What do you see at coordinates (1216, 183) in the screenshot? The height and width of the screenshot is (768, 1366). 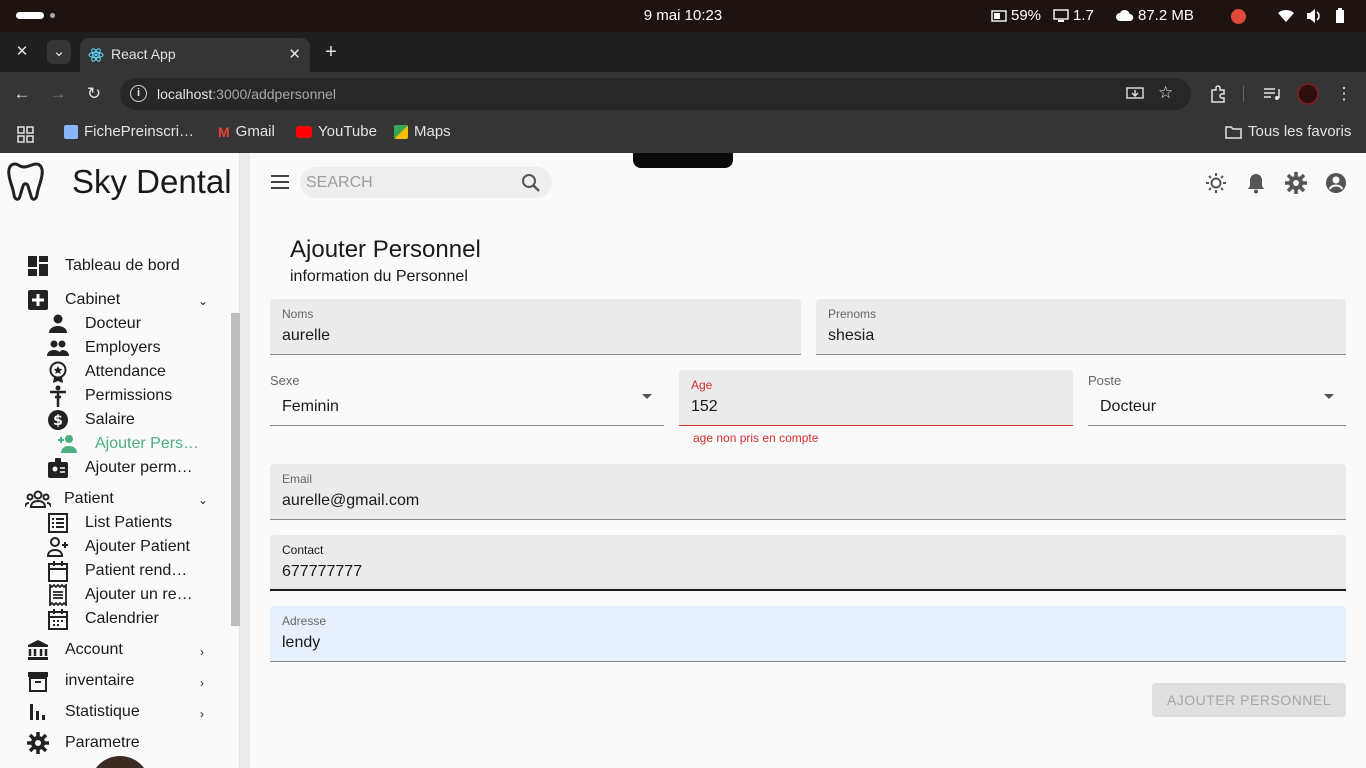 I see `light-mode-icon` at bounding box center [1216, 183].